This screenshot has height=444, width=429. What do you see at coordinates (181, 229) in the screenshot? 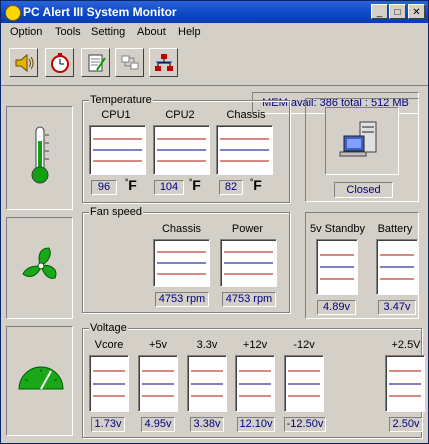
I see `chassis-fan-label: Chassis` at bounding box center [181, 229].